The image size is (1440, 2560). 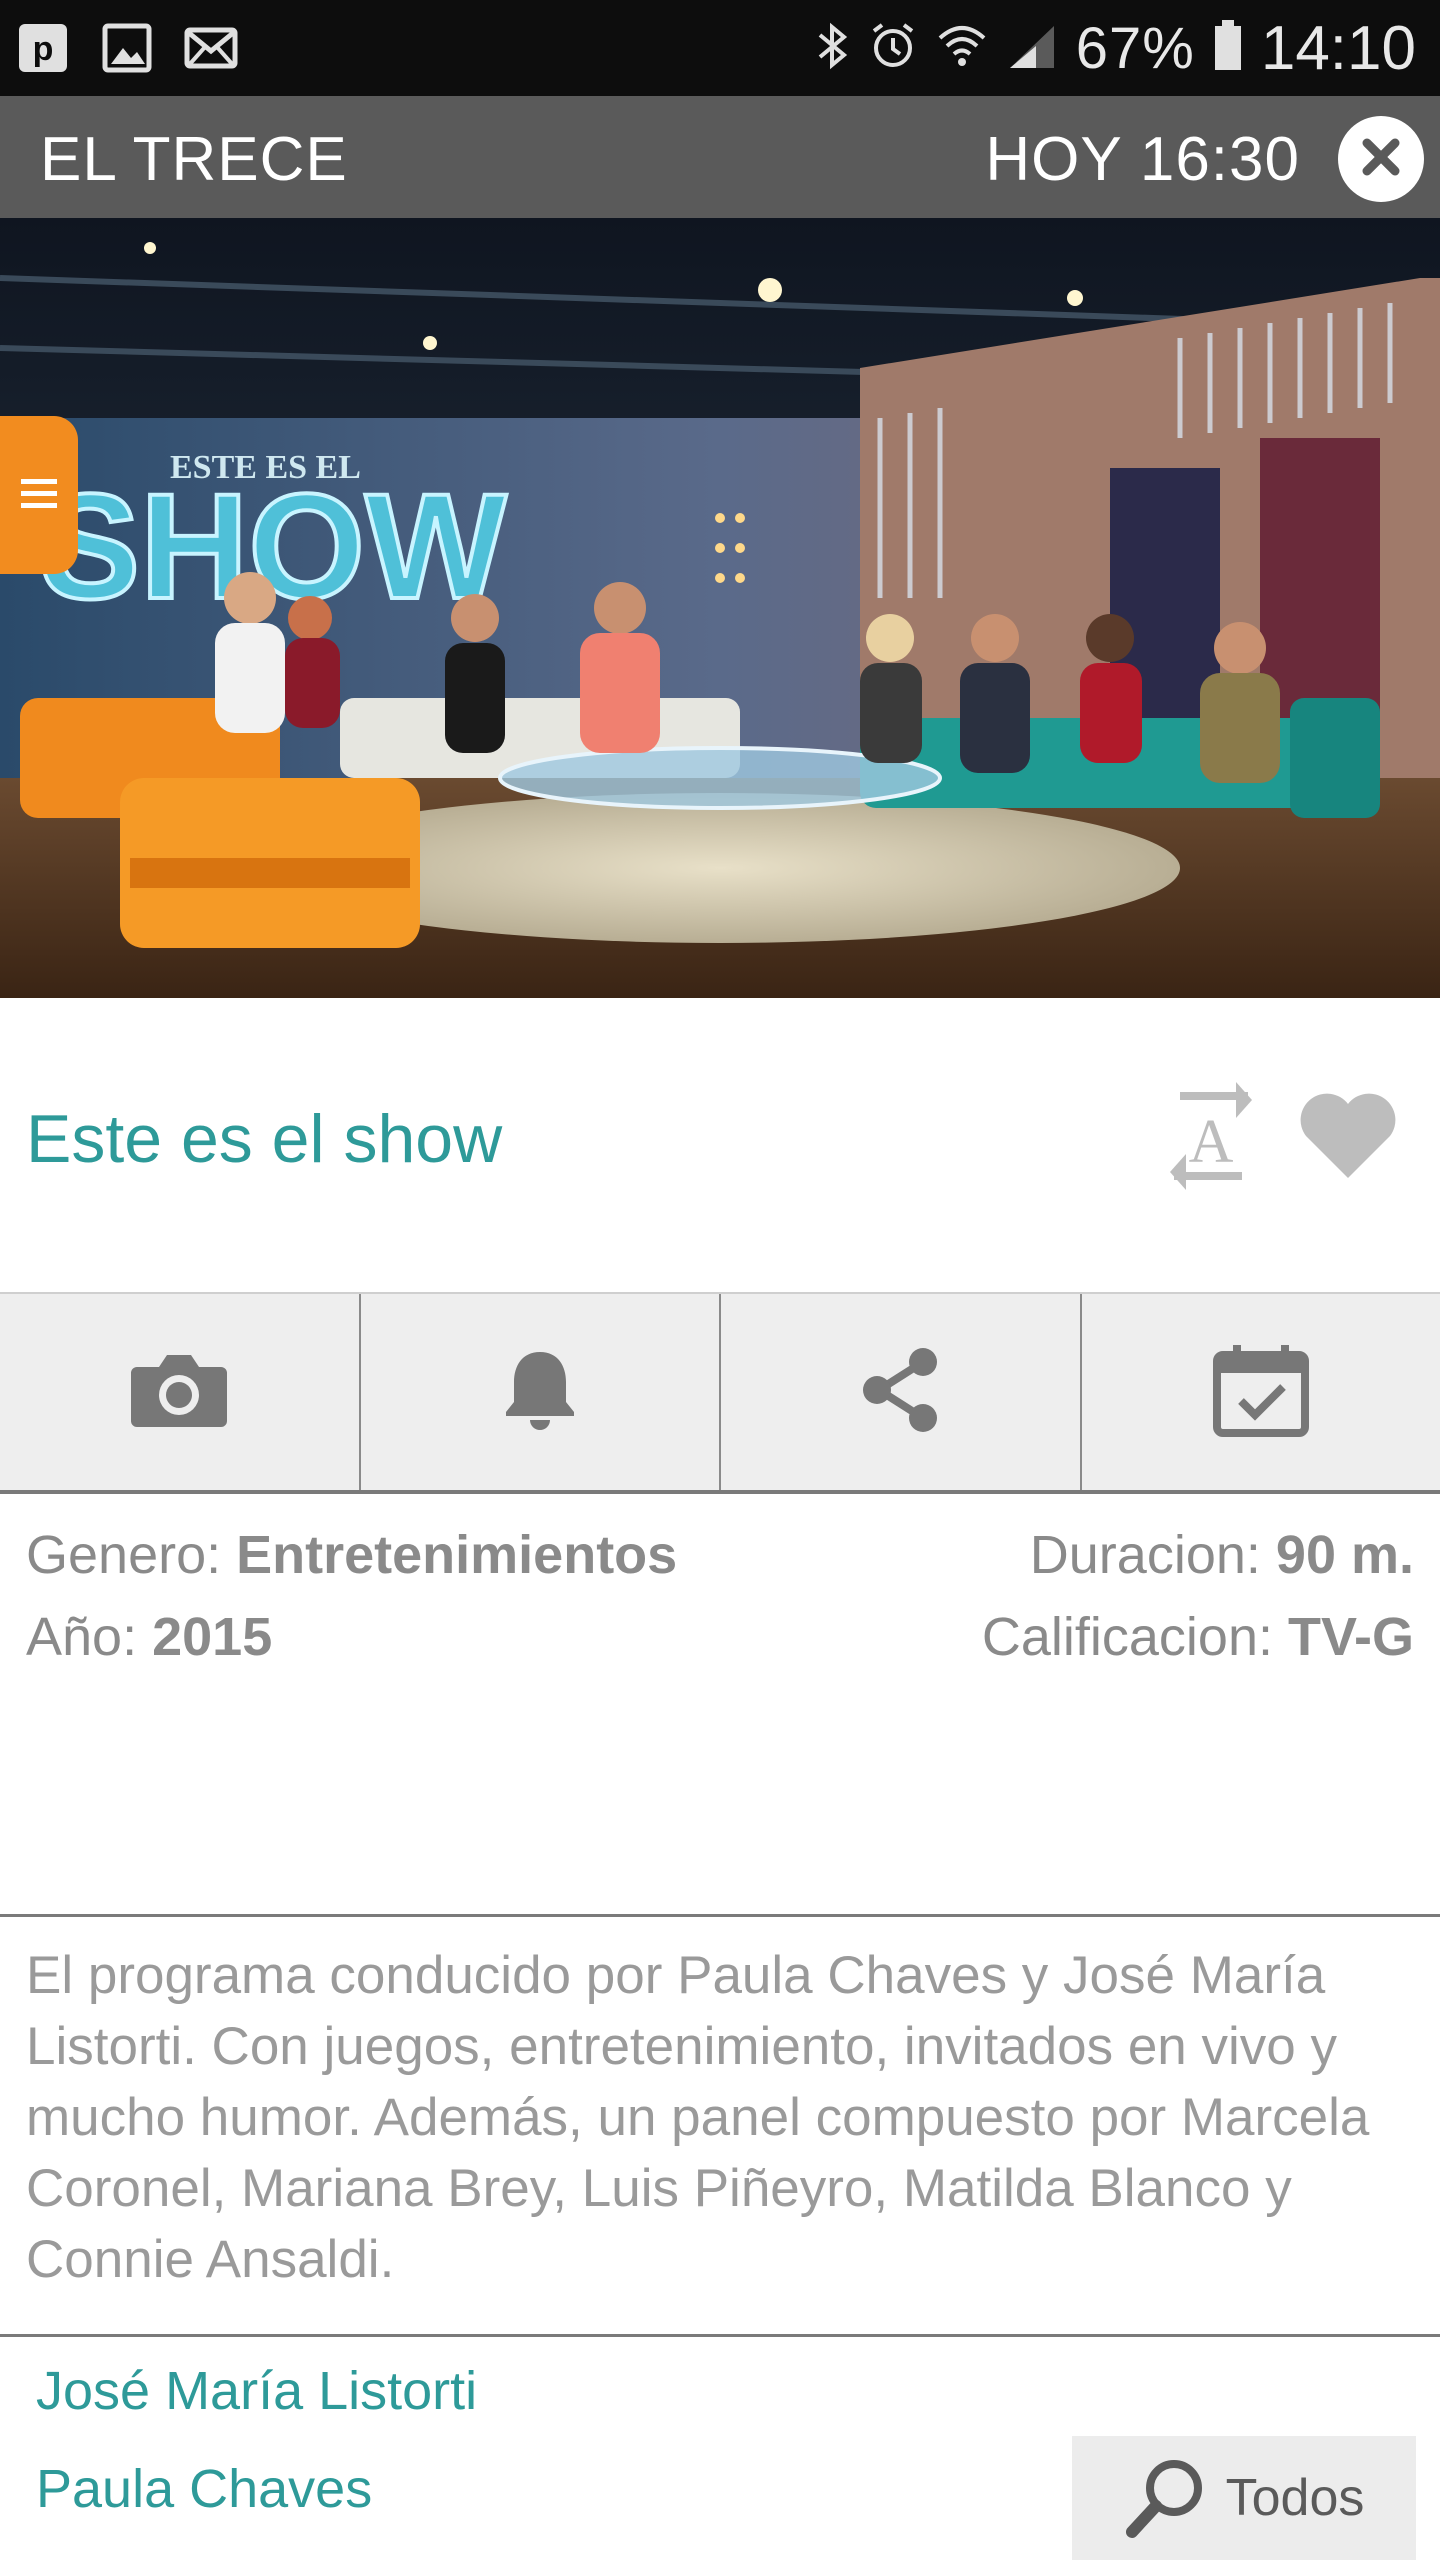 I want to click on wifi-icon, so click(x=962, y=48).